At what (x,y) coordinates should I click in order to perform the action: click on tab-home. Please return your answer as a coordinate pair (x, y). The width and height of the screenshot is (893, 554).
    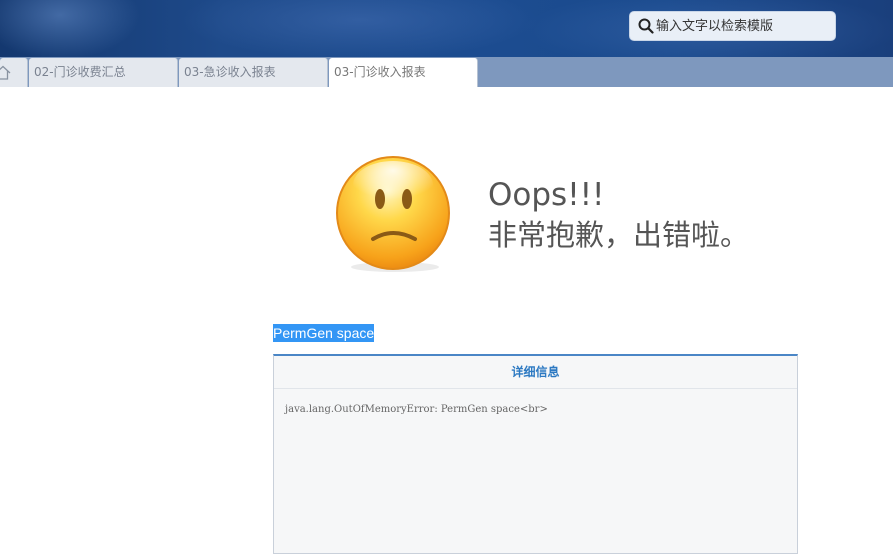
    Looking at the image, I should click on (14, 72).